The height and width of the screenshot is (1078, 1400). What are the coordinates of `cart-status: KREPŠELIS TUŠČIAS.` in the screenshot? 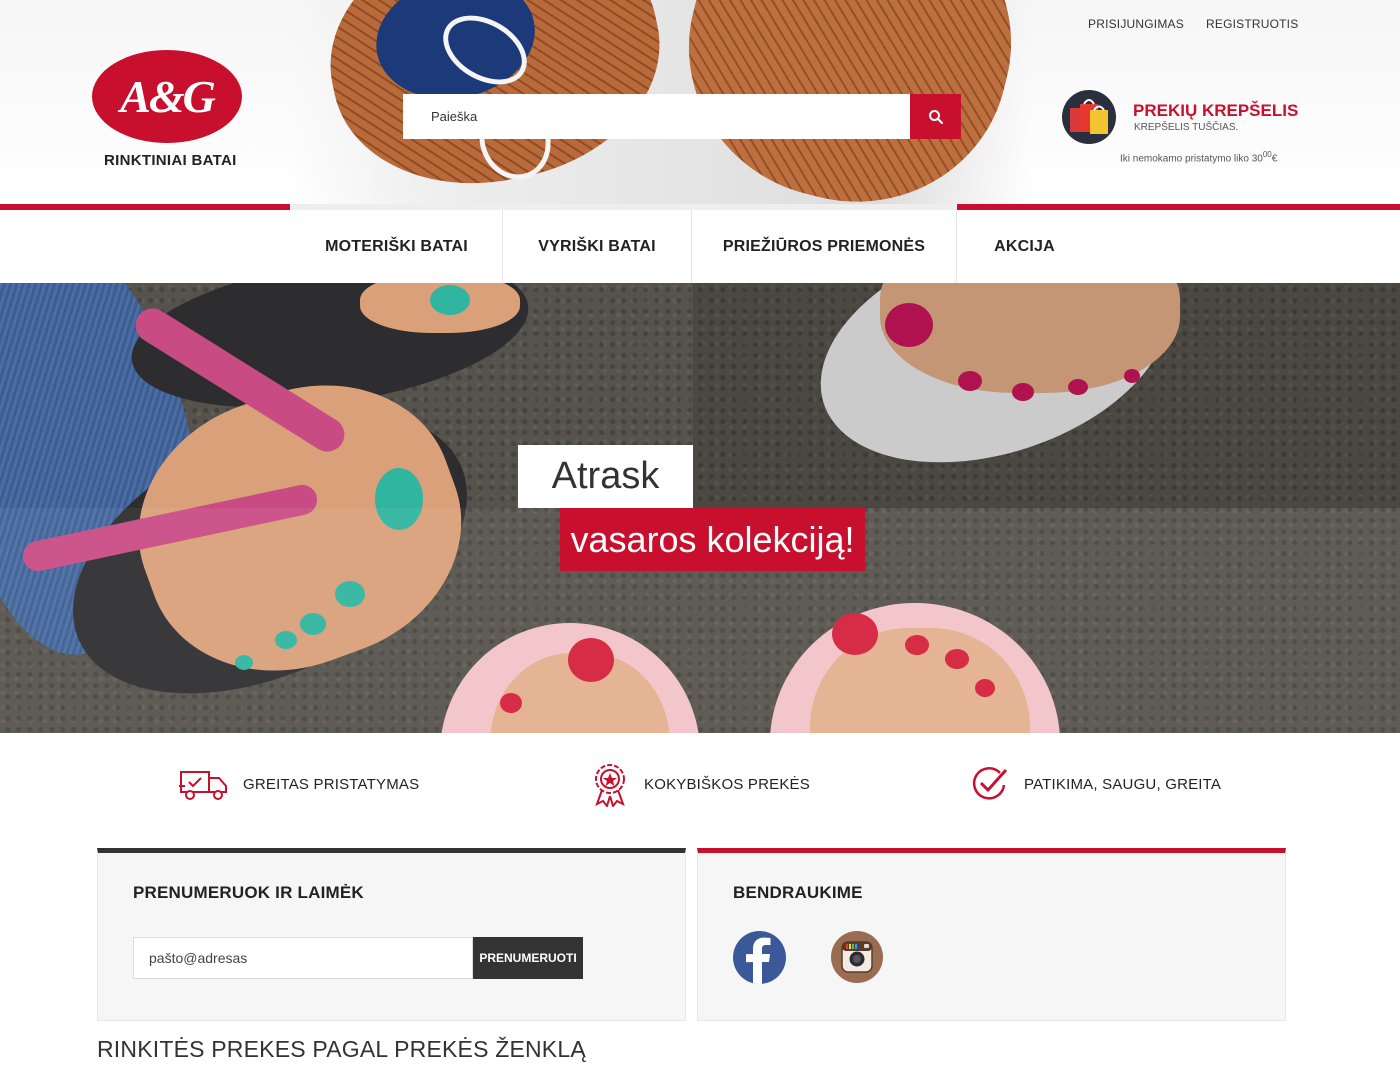 It's located at (1186, 127).